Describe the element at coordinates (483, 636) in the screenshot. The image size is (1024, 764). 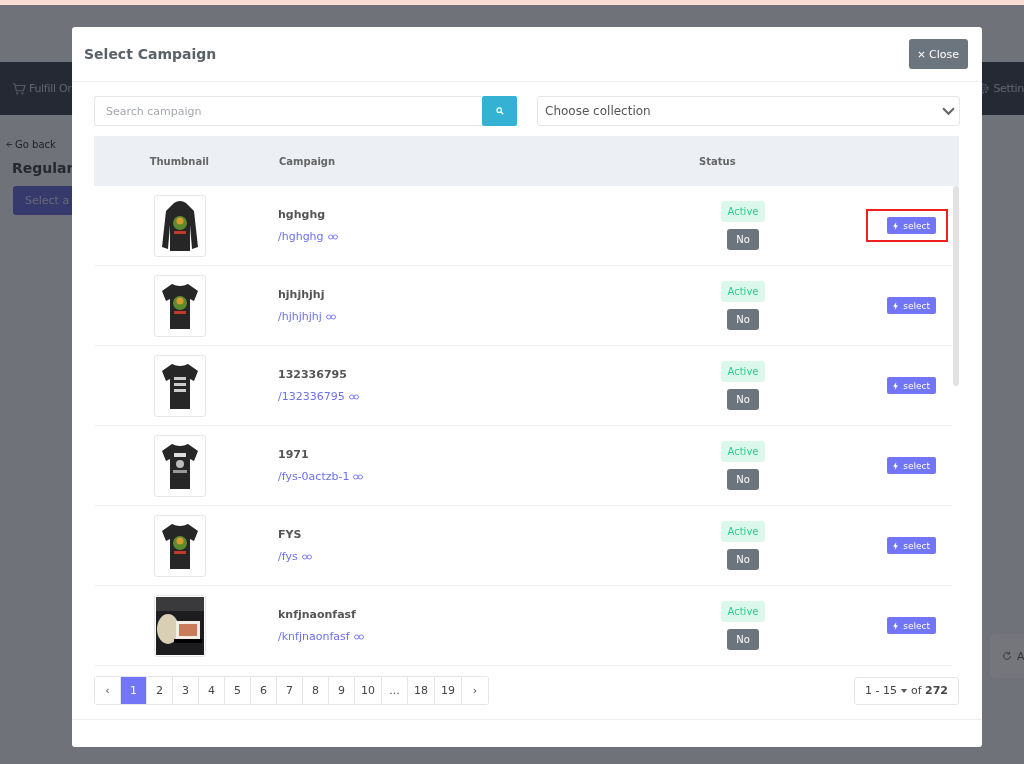
I see `campaign-link: /knfjnaonfasf` at that location.